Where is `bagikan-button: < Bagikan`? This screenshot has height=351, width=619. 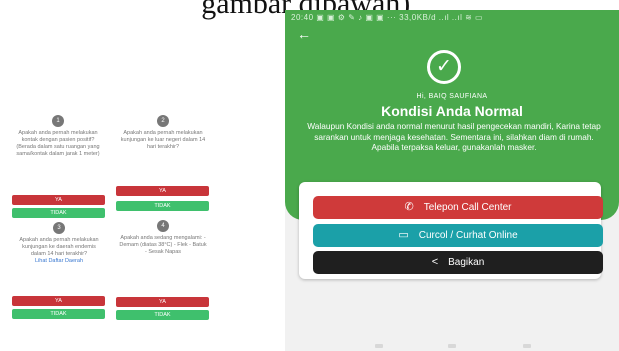 bagikan-button: < Bagikan is located at coordinates (458, 262).